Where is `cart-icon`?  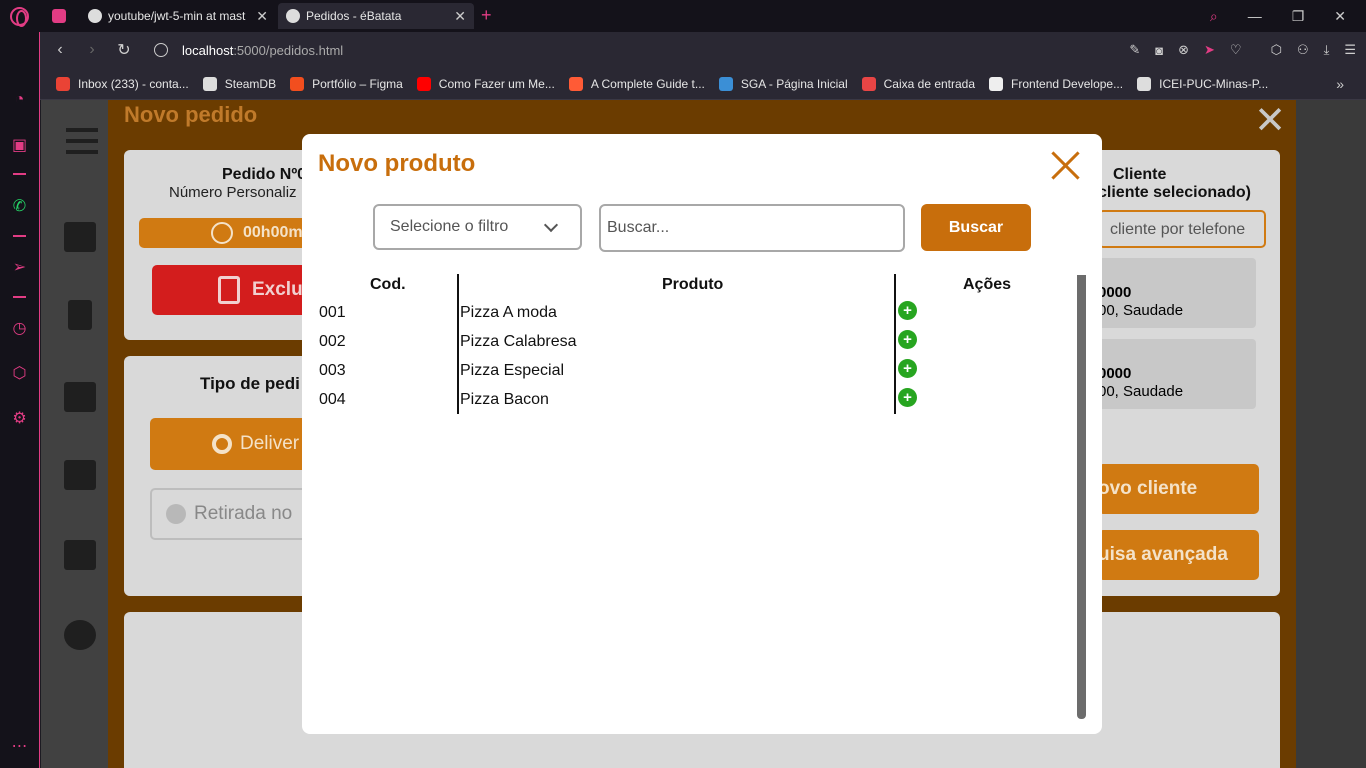 cart-icon is located at coordinates (80, 475).